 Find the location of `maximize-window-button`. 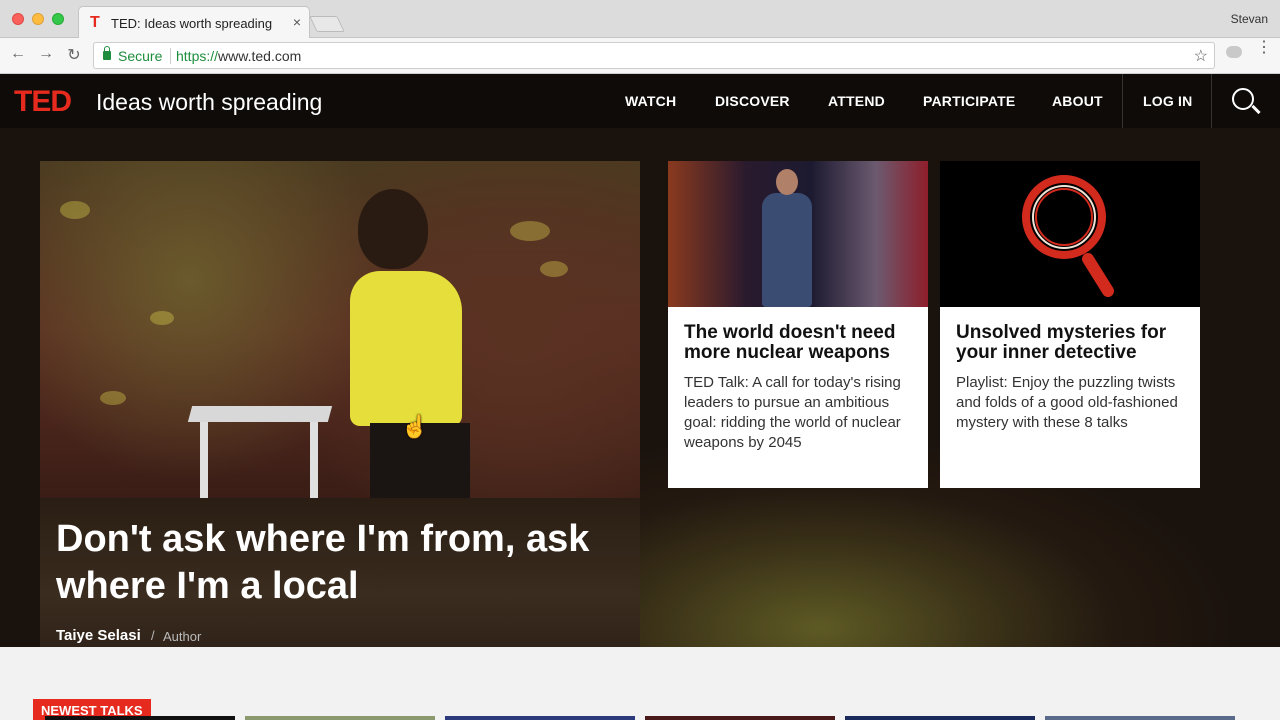

maximize-window-button is located at coordinates (58, 19).